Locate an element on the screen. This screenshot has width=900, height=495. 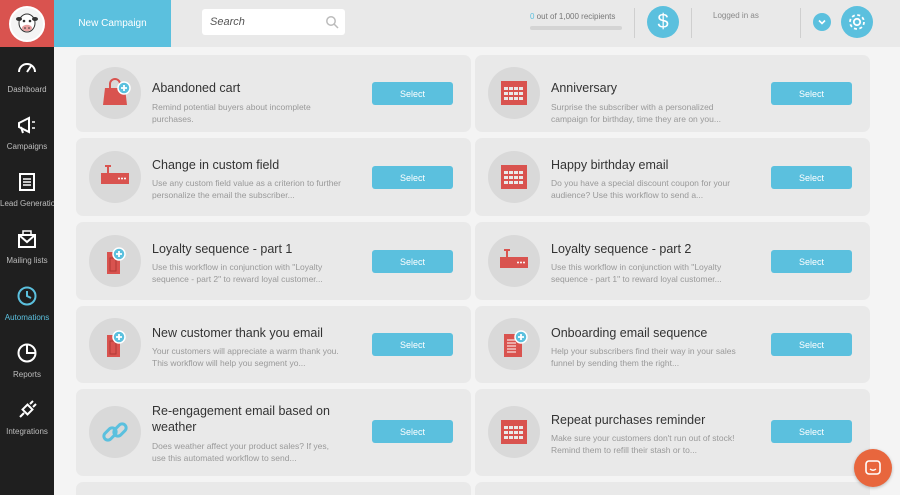
shopping-bag-icon is located at coordinates (117, 91).